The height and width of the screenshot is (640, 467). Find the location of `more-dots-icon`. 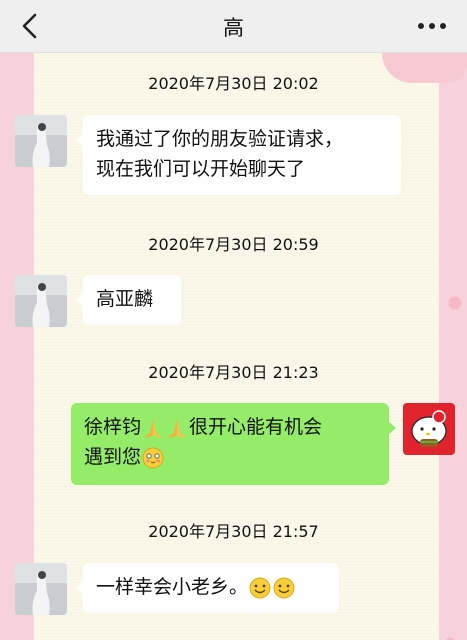

more-dots-icon is located at coordinates (432, 26).